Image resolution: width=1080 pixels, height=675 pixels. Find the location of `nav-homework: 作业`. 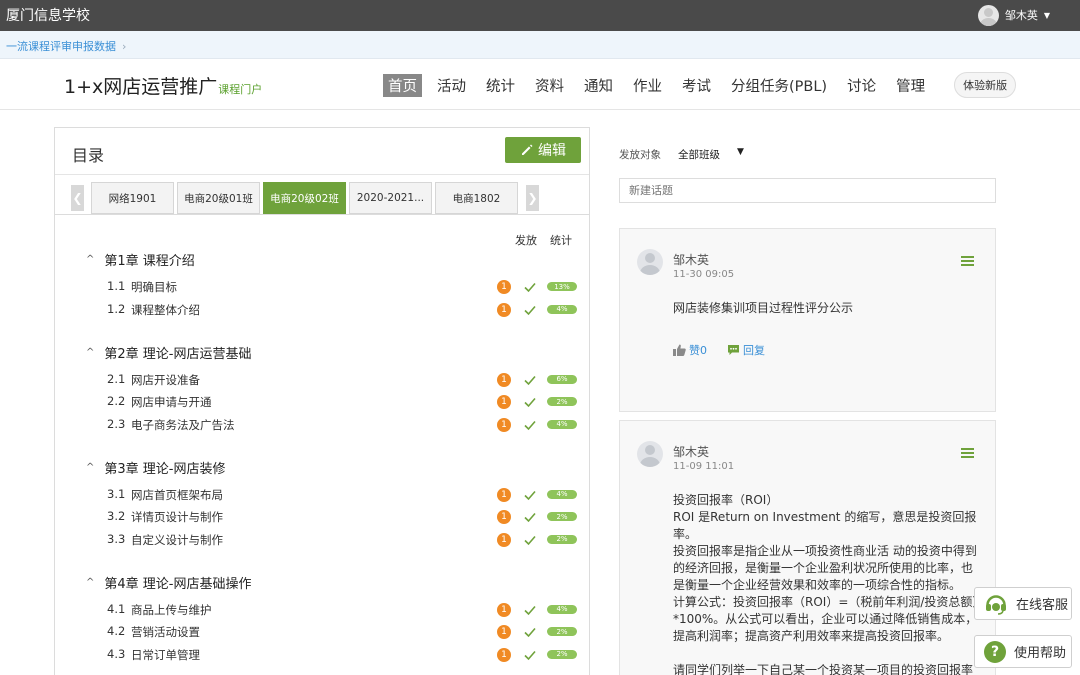

nav-homework: 作业 is located at coordinates (647, 85).